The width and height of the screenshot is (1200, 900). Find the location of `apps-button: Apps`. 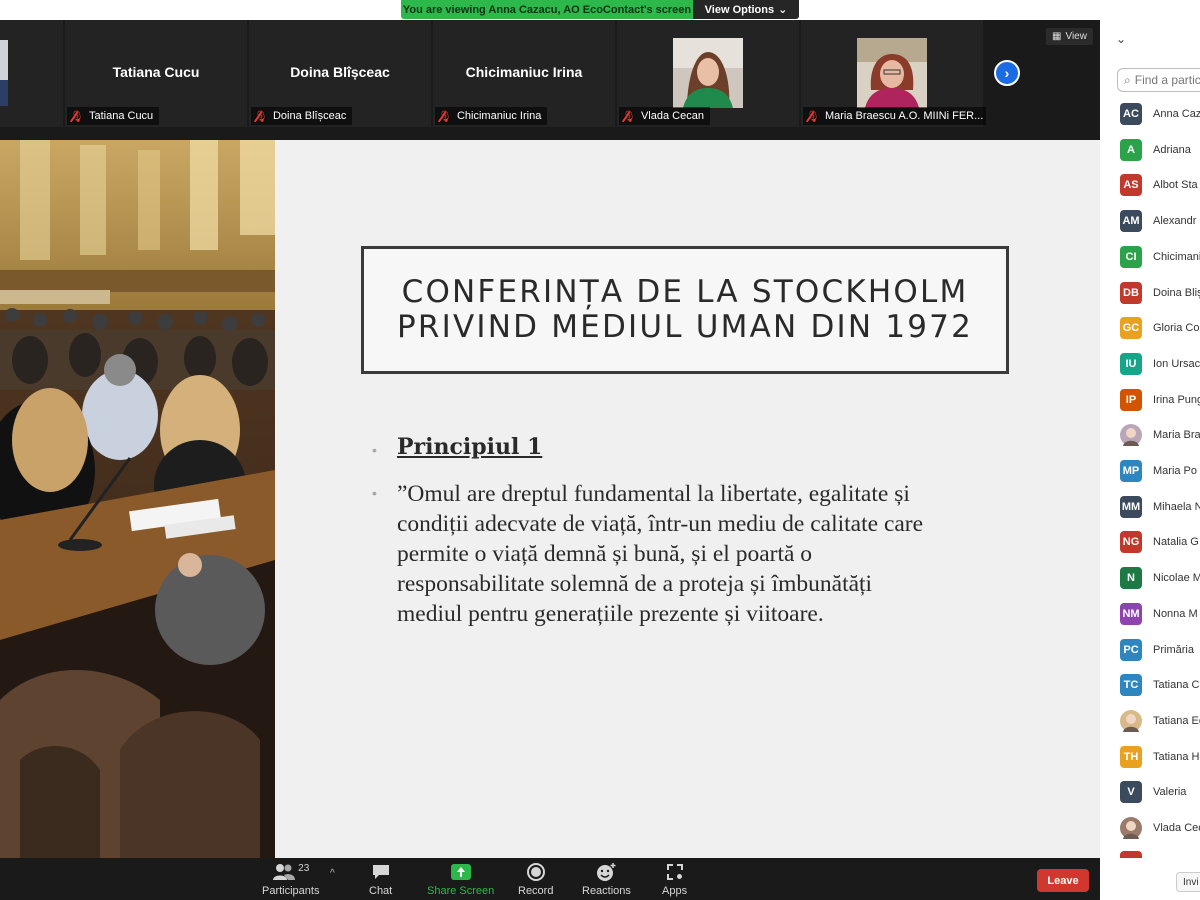

apps-button: Apps is located at coordinates (674, 879).